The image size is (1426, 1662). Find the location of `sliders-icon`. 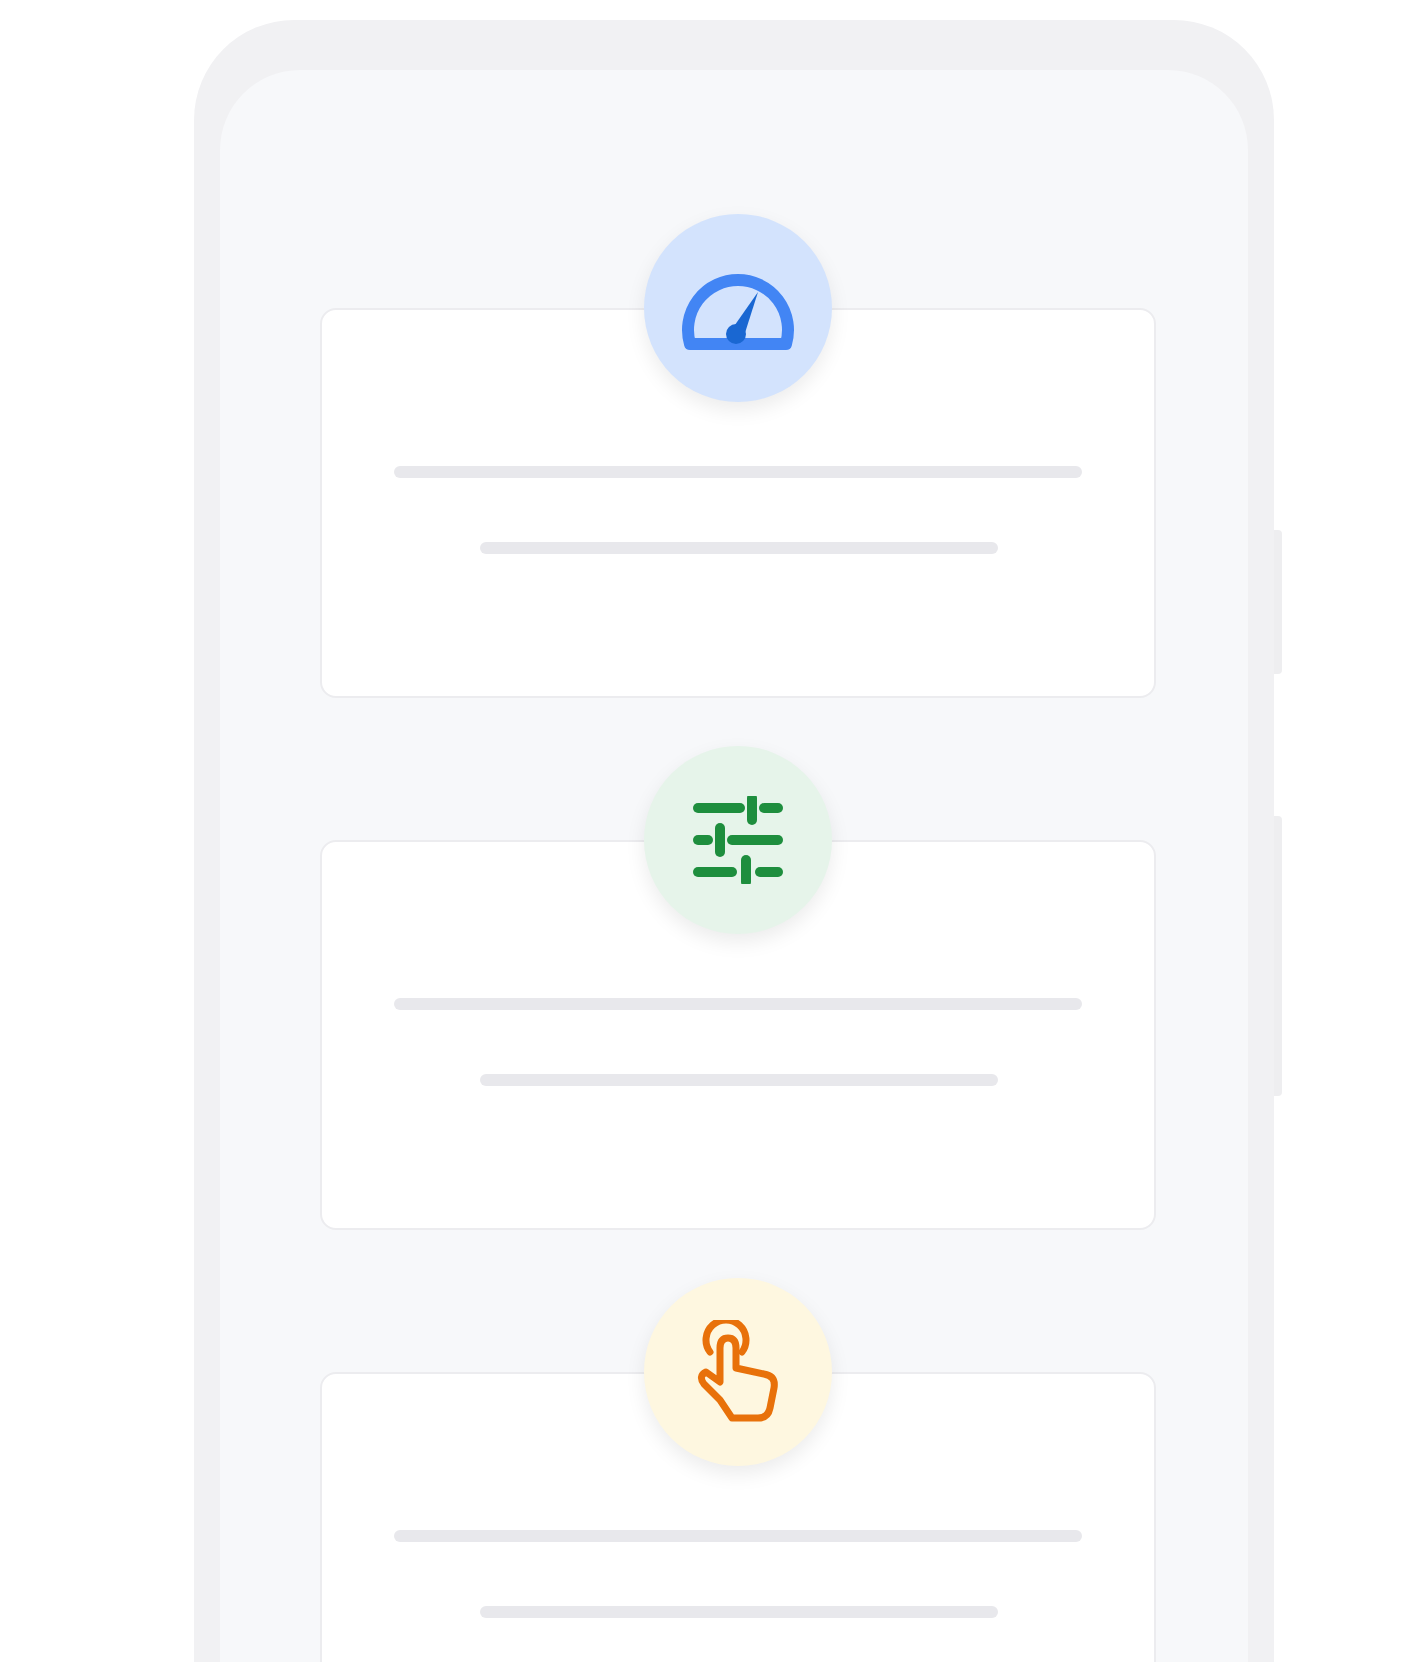

sliders-icon is located at coordinates (738, 840).